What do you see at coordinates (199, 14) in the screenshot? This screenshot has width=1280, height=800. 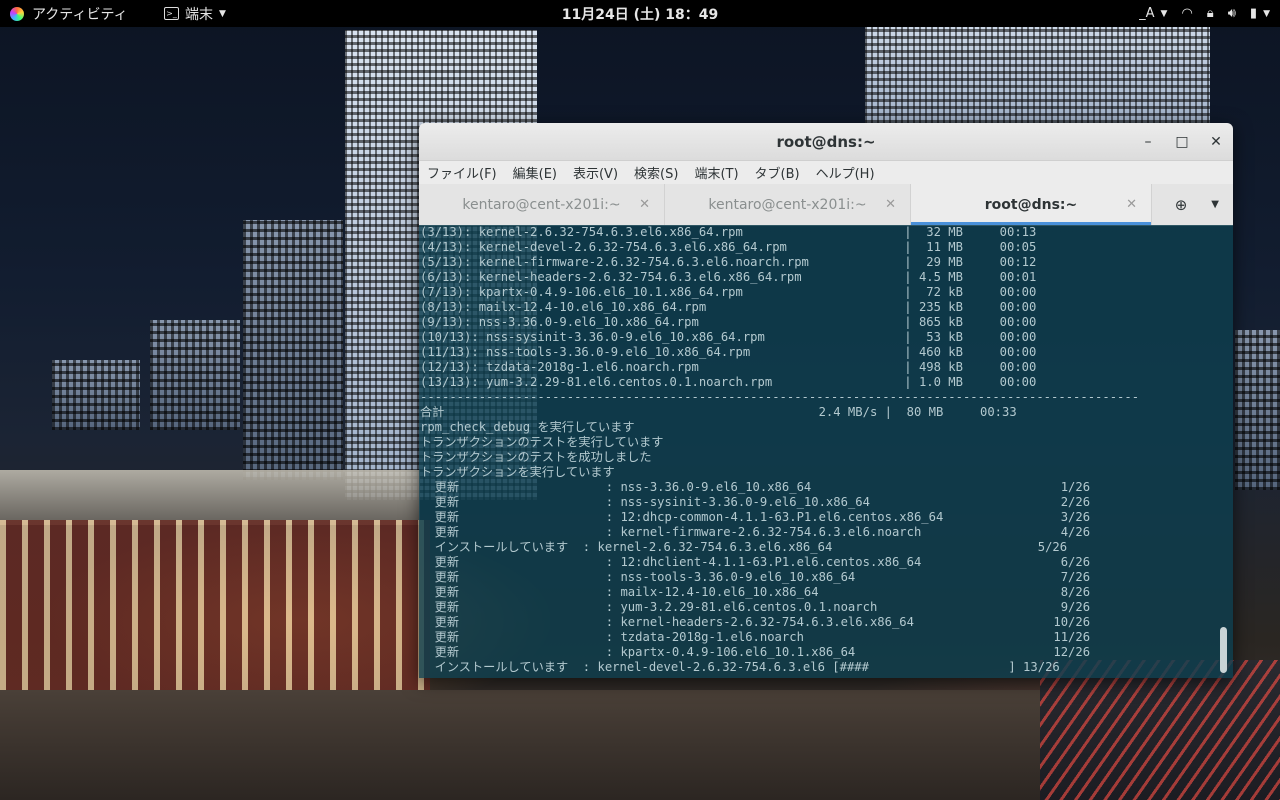 I see `app-menu-label: 端末` at bounding box center [199, 14].